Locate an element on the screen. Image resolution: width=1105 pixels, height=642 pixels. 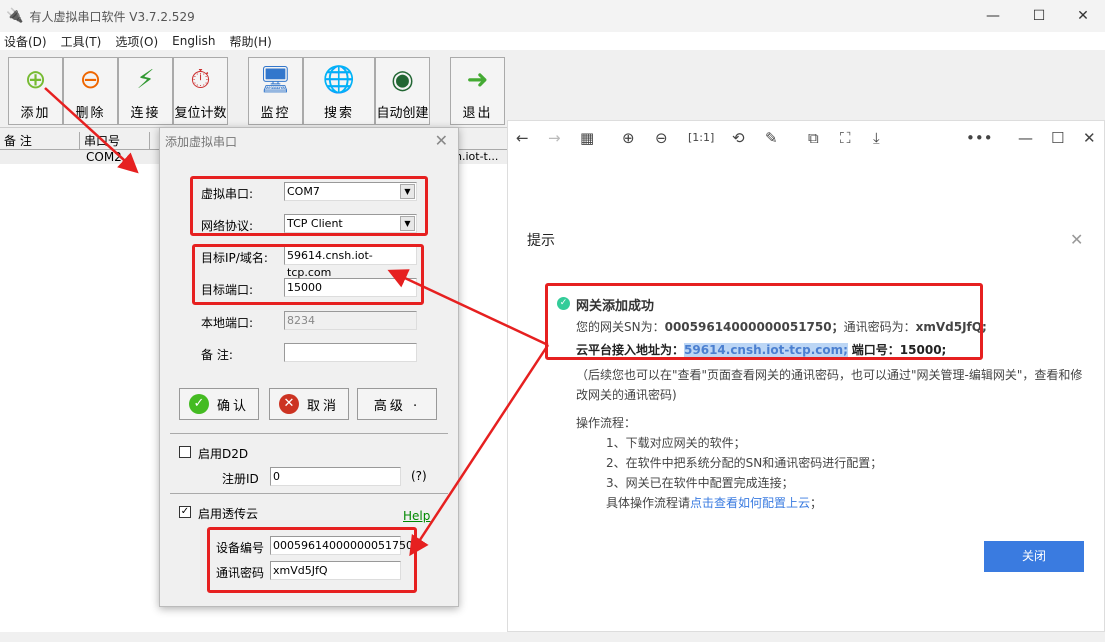
cancel-button: ✕ 取消 is located at coordinates (309, 404).